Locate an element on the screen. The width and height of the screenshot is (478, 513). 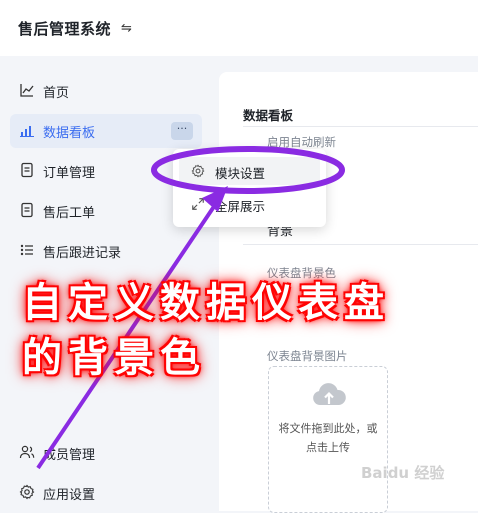
watermark: Baidu 经验 is located at coordinates (403, 473).